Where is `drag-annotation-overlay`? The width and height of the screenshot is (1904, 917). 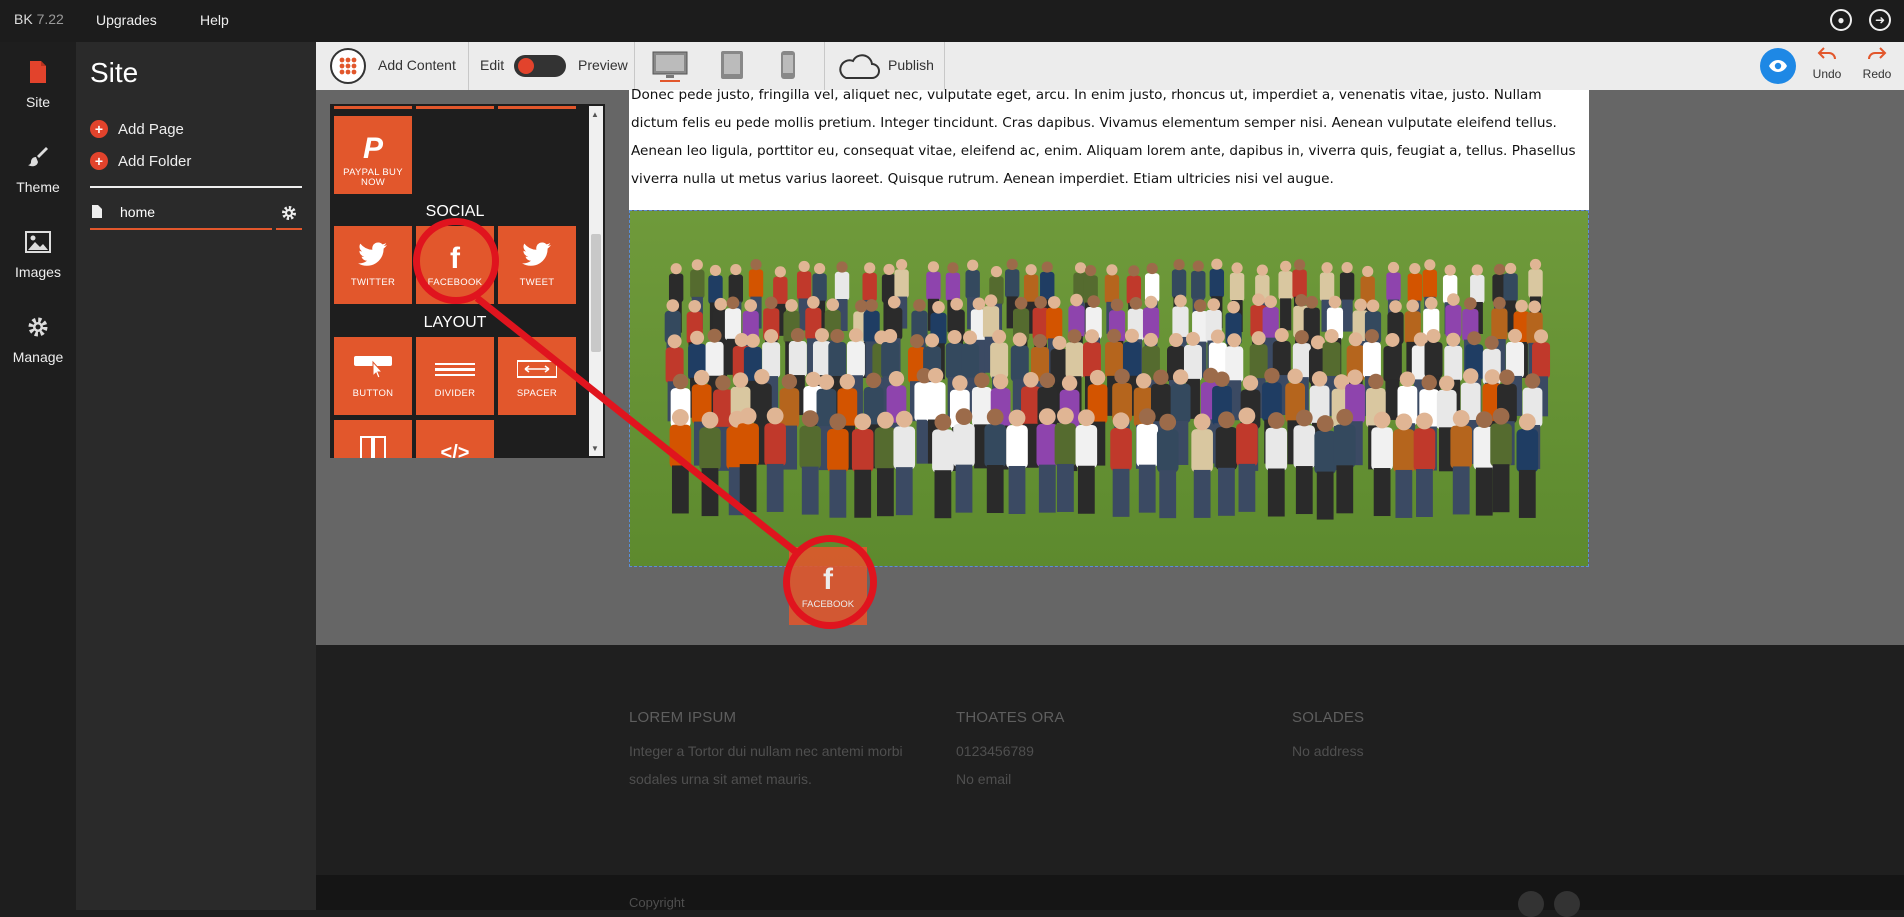
drag-annotation-overlay is located at coordinates (636, 425).